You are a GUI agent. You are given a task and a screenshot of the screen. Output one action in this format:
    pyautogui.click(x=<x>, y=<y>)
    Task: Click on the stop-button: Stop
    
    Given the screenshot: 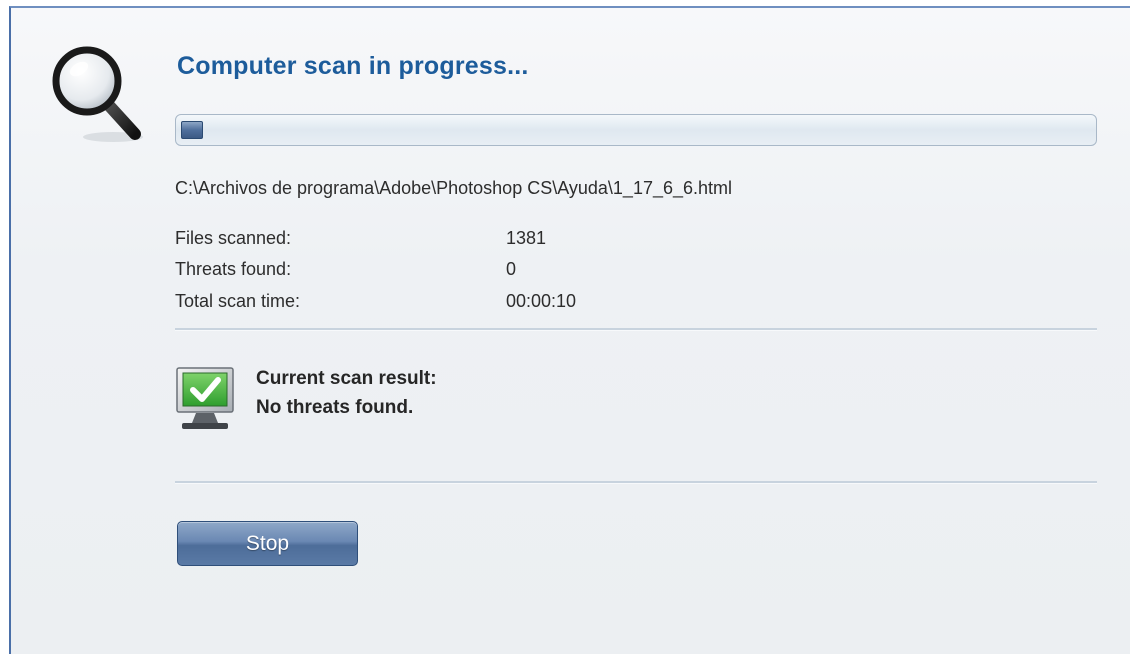 What is the action you would take?
    pyautogui.click(x=267, y=543)
    